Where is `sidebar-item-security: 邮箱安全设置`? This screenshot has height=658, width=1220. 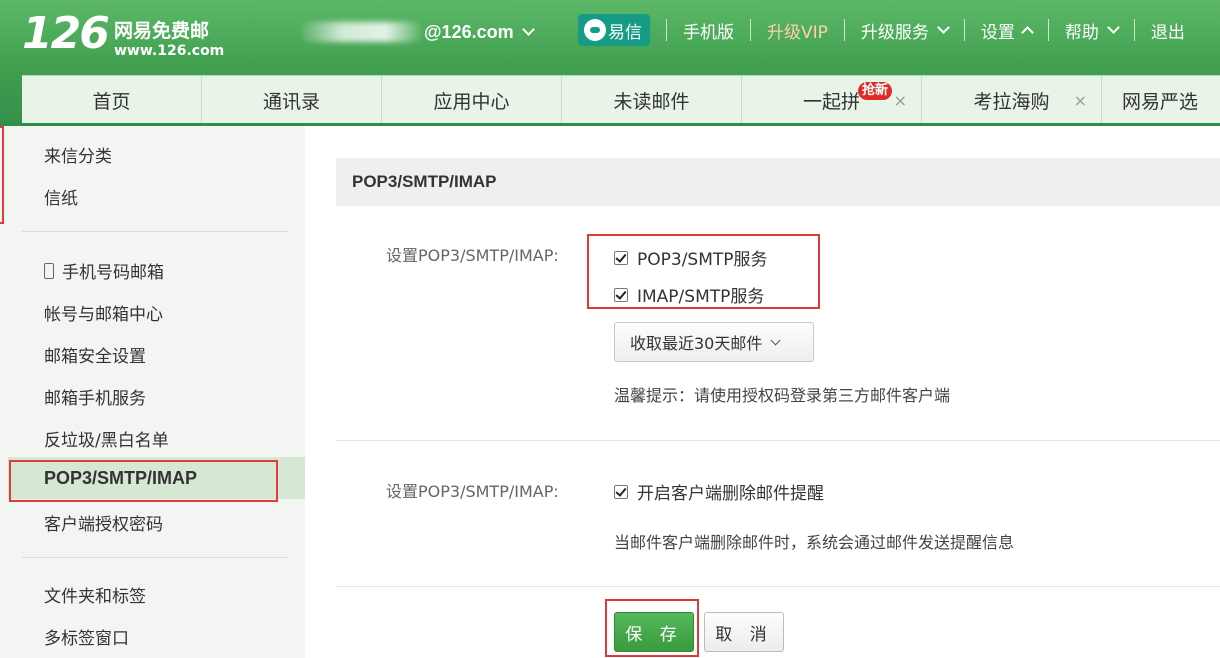
sidebar-item-security: 邮箱安全设置 is located at coordinates (95, 354).